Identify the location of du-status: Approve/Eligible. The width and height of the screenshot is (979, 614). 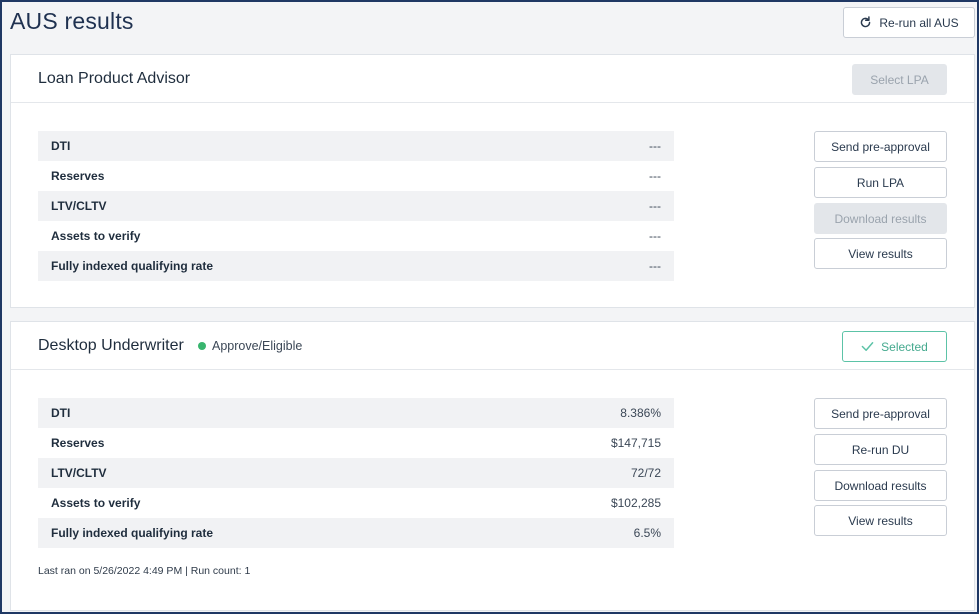
(250, 346).